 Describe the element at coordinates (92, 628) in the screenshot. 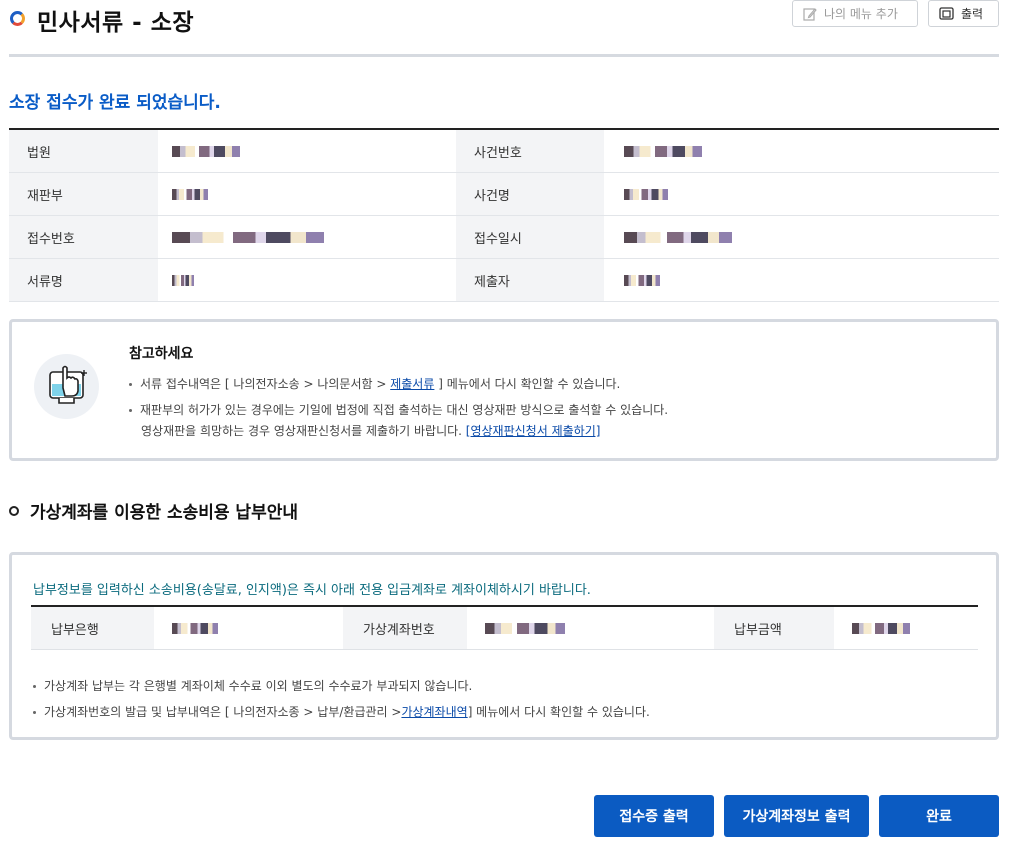

I see `bank-label: 납부은행` at that location.